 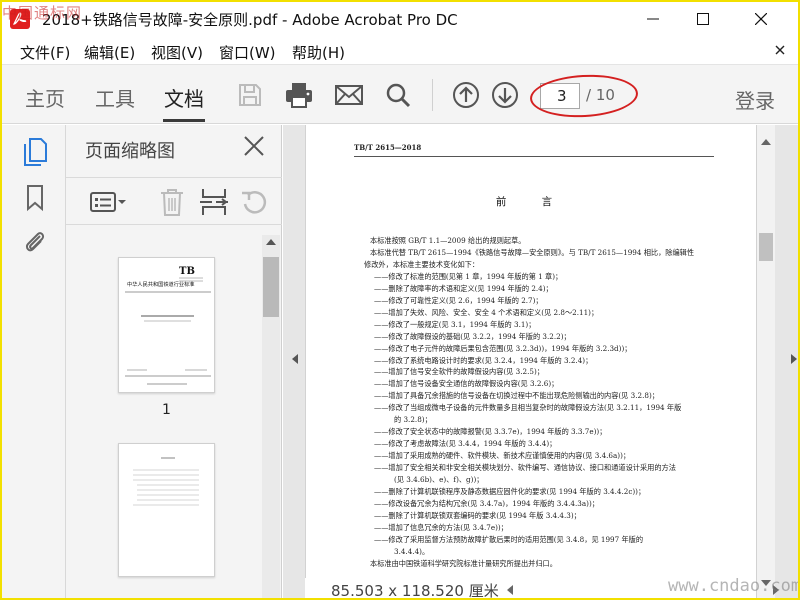 I want to click on printer-icon, so click(x=299, y=95).